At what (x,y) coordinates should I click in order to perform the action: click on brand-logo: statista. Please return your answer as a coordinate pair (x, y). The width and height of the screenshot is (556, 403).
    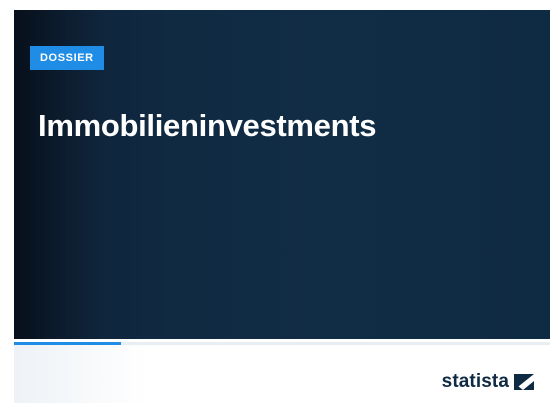
    Looking at the image, I should click on (488, 382).